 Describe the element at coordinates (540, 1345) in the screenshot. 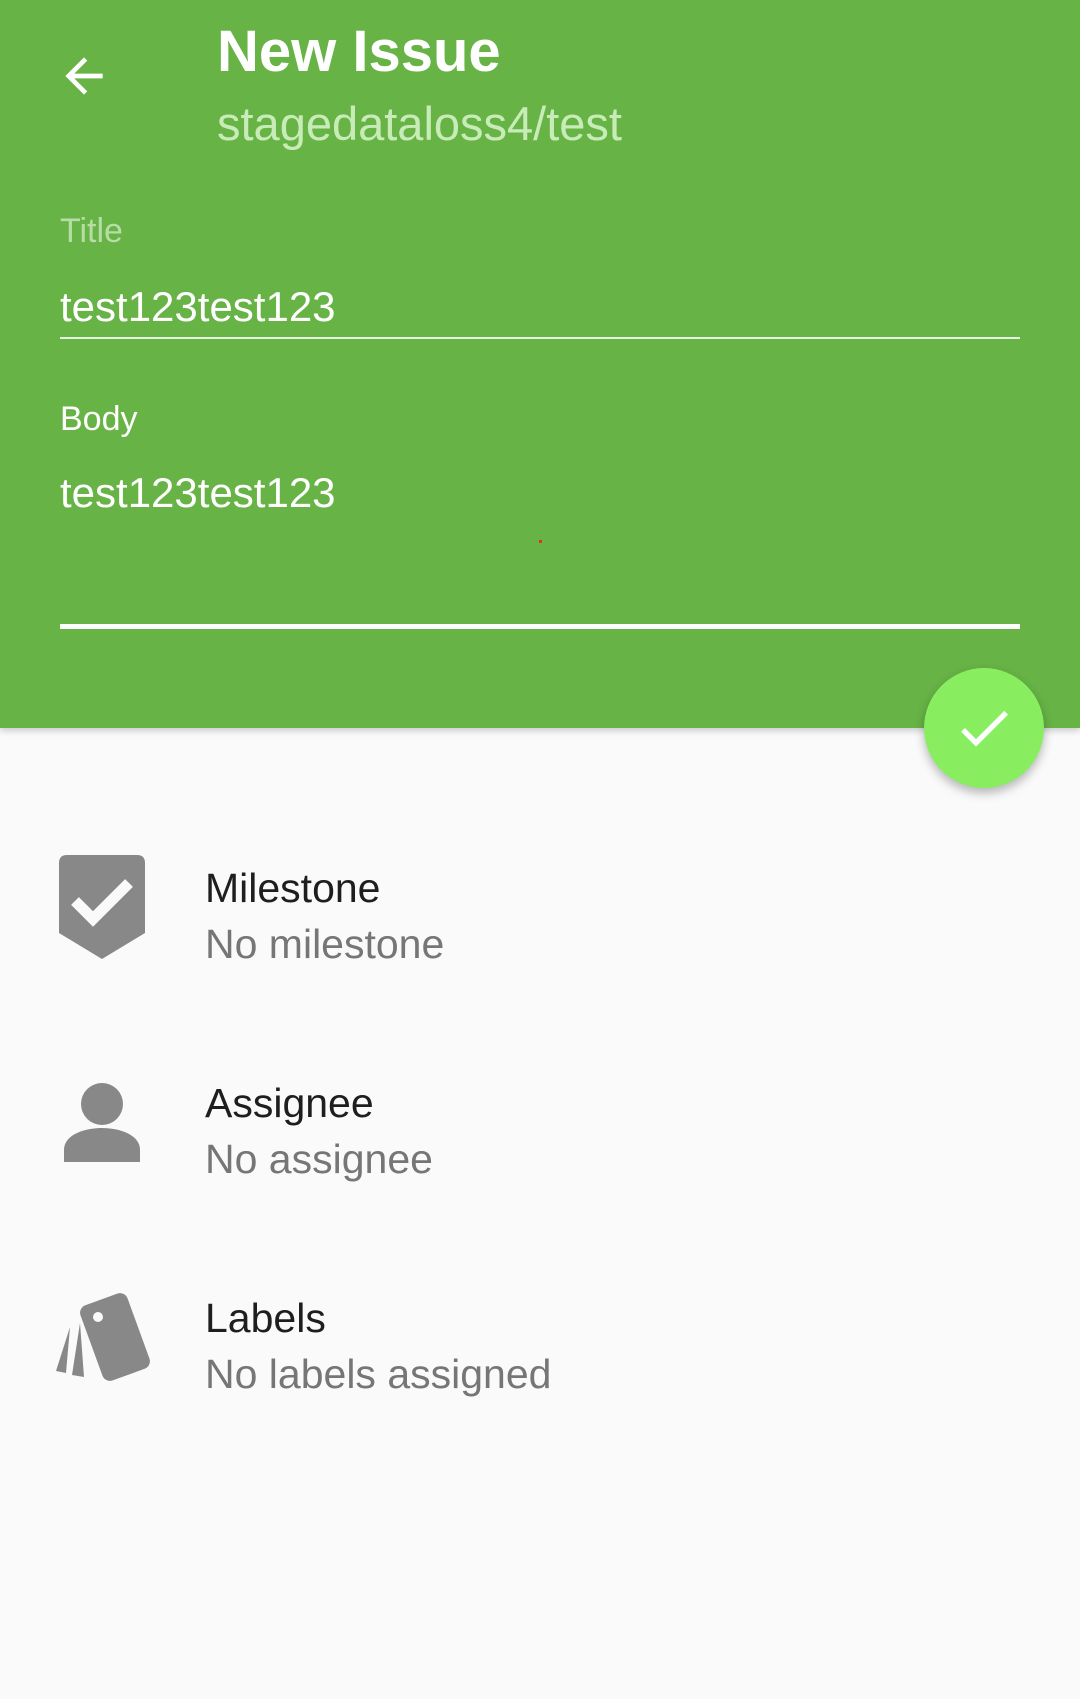

I see `labels-option: Labels No labels assigned` at that location.